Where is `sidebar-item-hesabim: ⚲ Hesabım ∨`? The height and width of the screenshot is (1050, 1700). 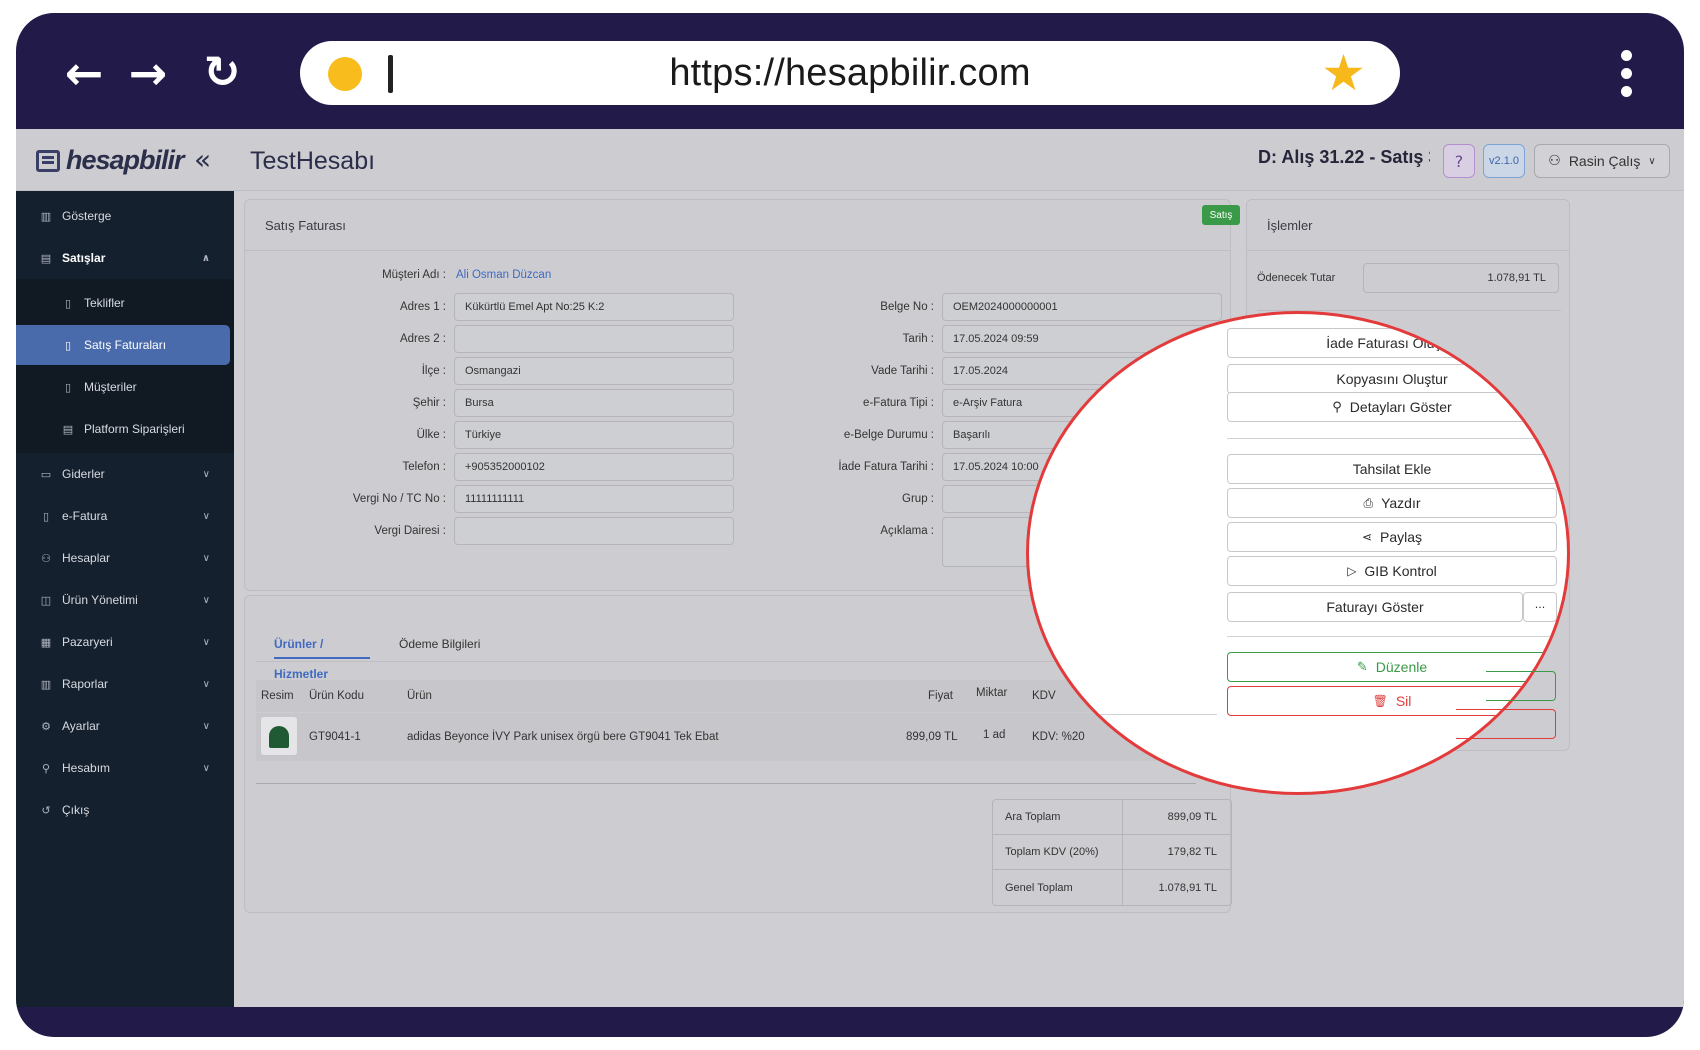
sidebar-item-hesabim: ⚲ Hesabım ∨ is located at coordinates (125, 768).